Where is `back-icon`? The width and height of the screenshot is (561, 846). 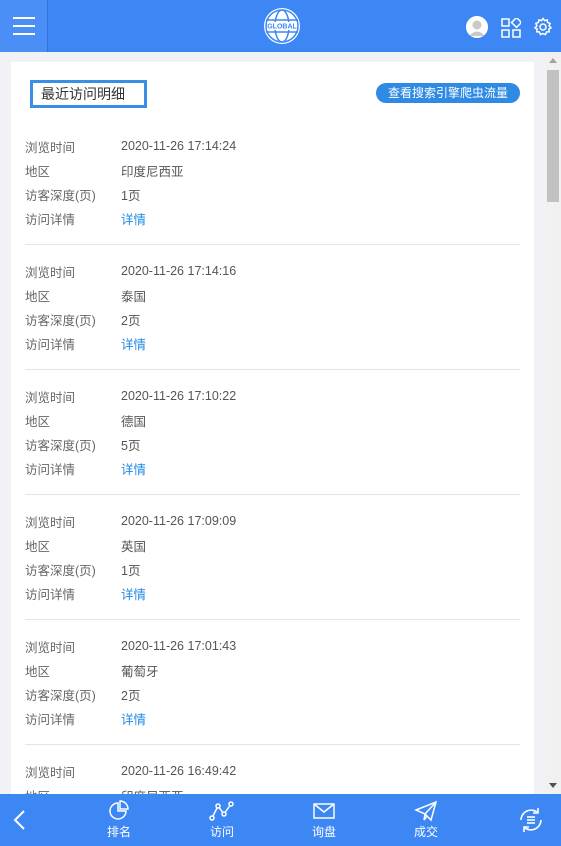
back-icon is located at coordinates (20, 820).